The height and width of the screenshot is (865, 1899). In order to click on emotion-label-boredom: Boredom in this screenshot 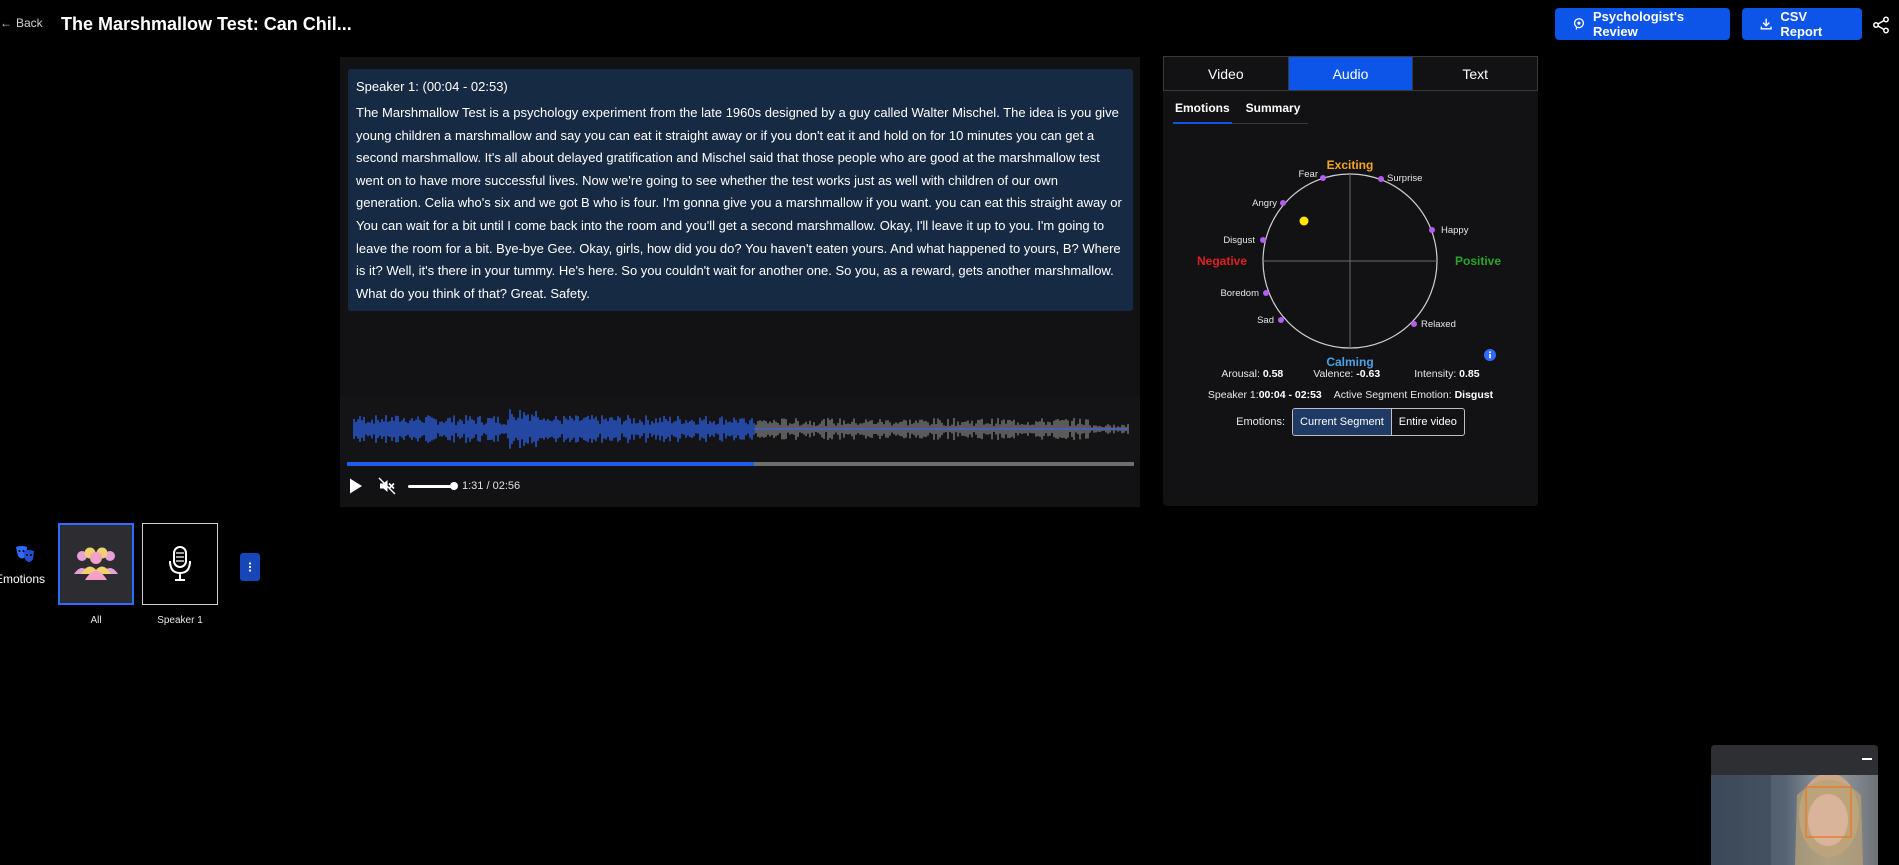, I will do `click(1239, 293)`.